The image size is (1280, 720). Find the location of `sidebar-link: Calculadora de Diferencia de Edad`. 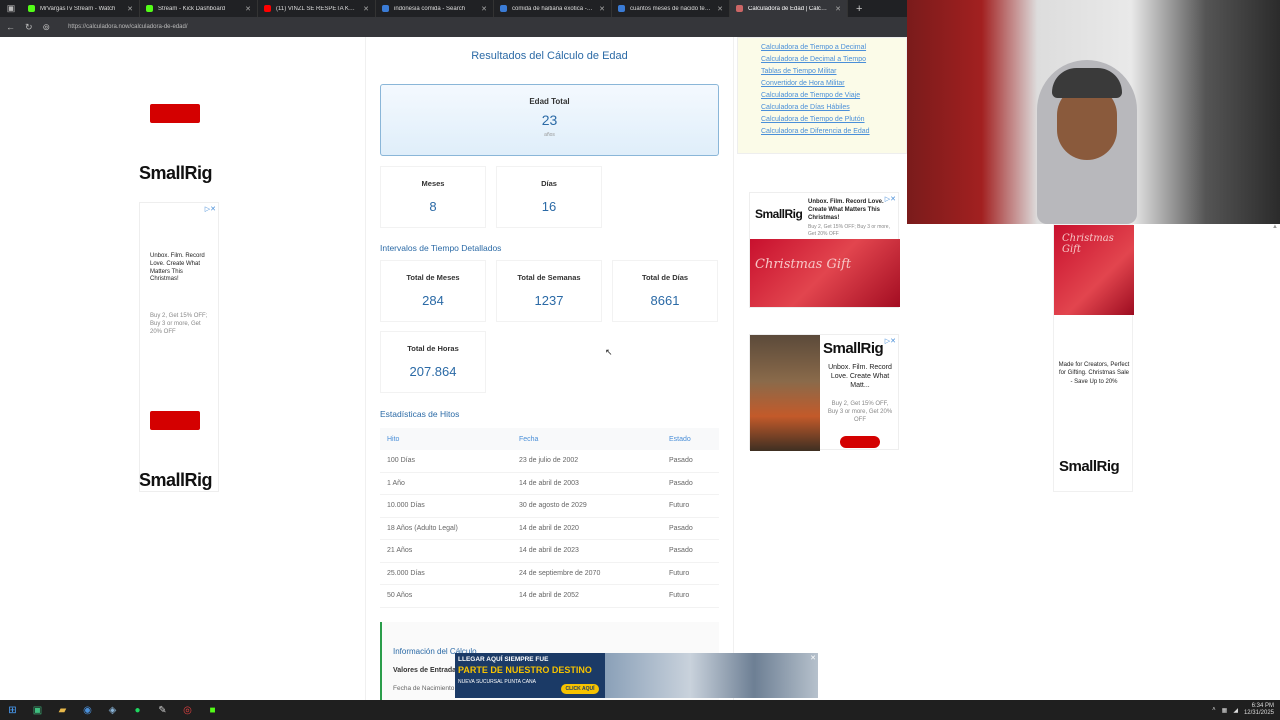

sidebar-link: Calculadora de Diferencia de Edad is located at coordinates (833, 132).